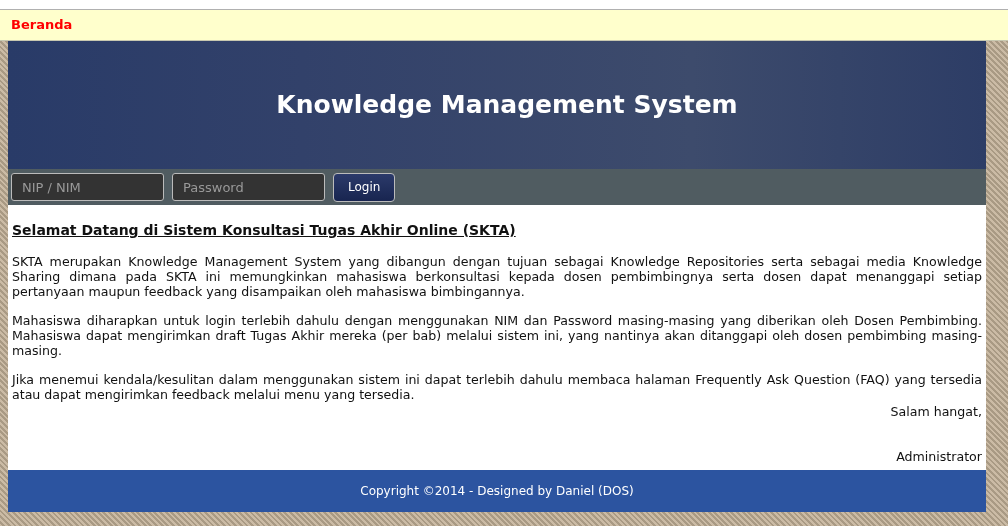 This screenshot has width=1008, height=527. Describe the element at coordinates (497, 387) in the screenshot. I see `body-paragraph: Jika menemui kendala/kesulitan dalam menggunakan sistem ini dapat terlebih dahulu membaca halaman Frequently Ask Question (FAQ) yang tersedia atau dapat mengirimkan feedback melalui menu yang tersedia.` at that location.